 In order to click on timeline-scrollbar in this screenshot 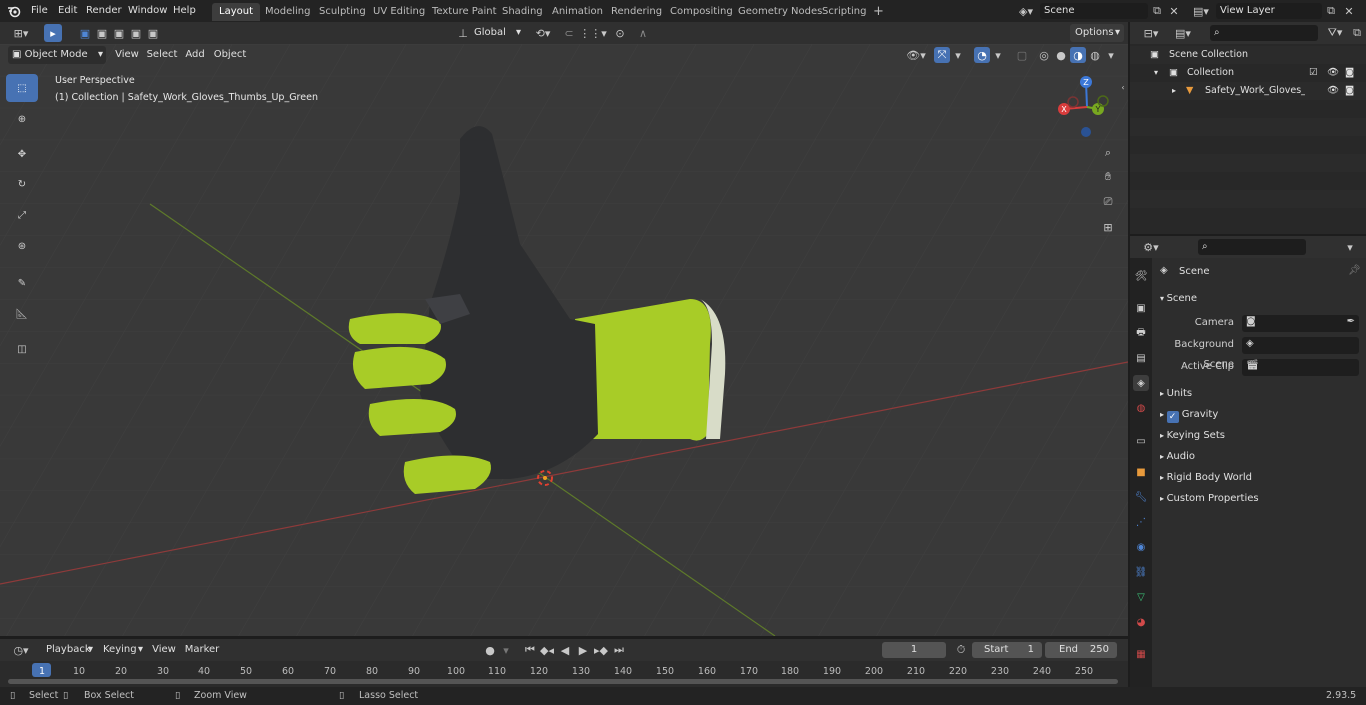, I will do `click(563, 681)`.